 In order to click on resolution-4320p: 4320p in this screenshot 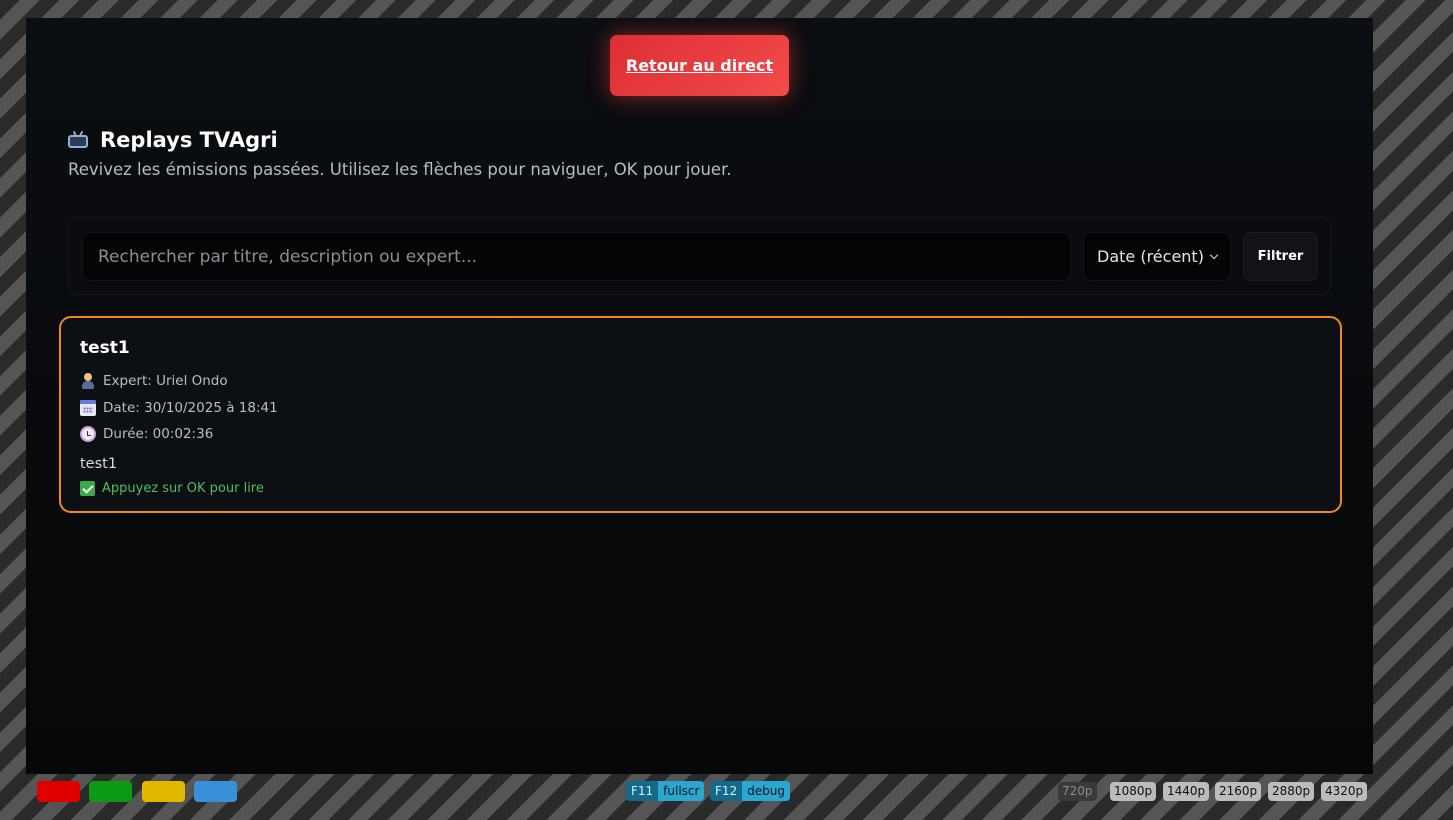, I will do `click(1344, 791)`.